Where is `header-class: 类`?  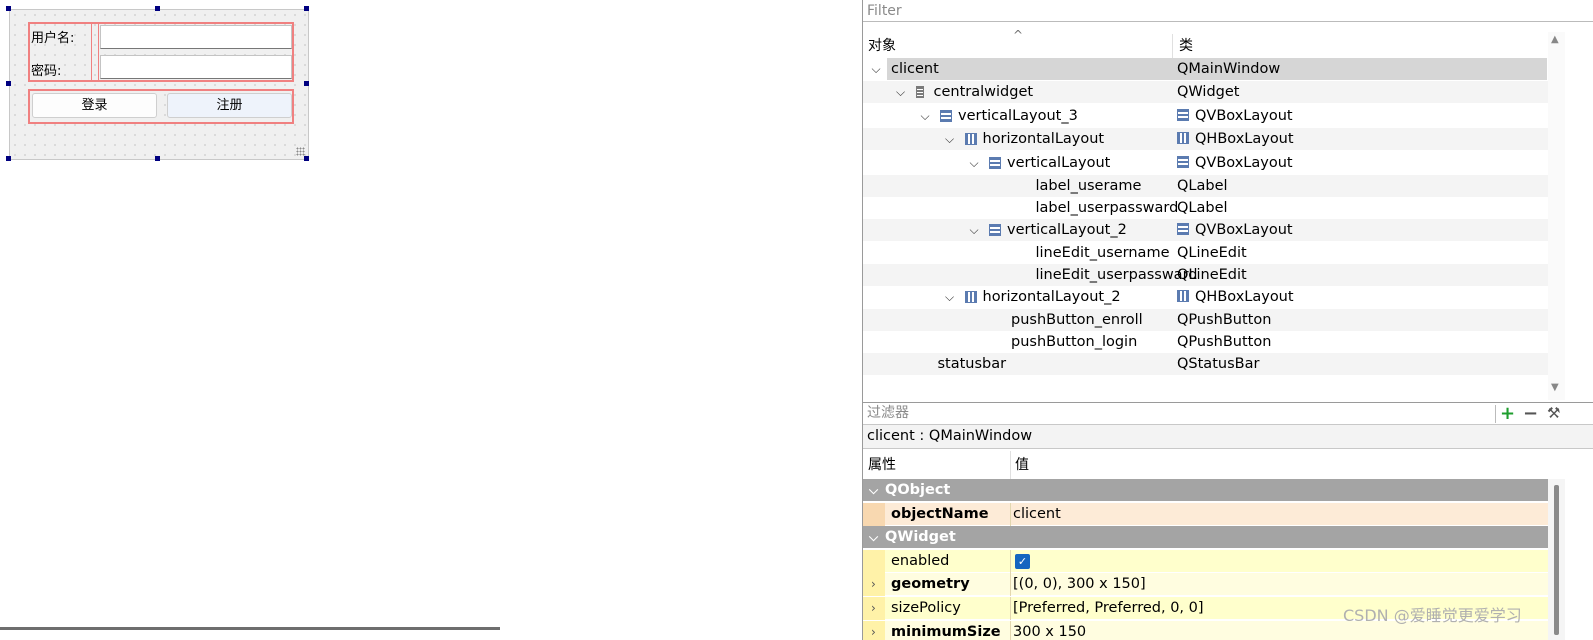
header-class: 类 is located at coordinates (1186, 45).